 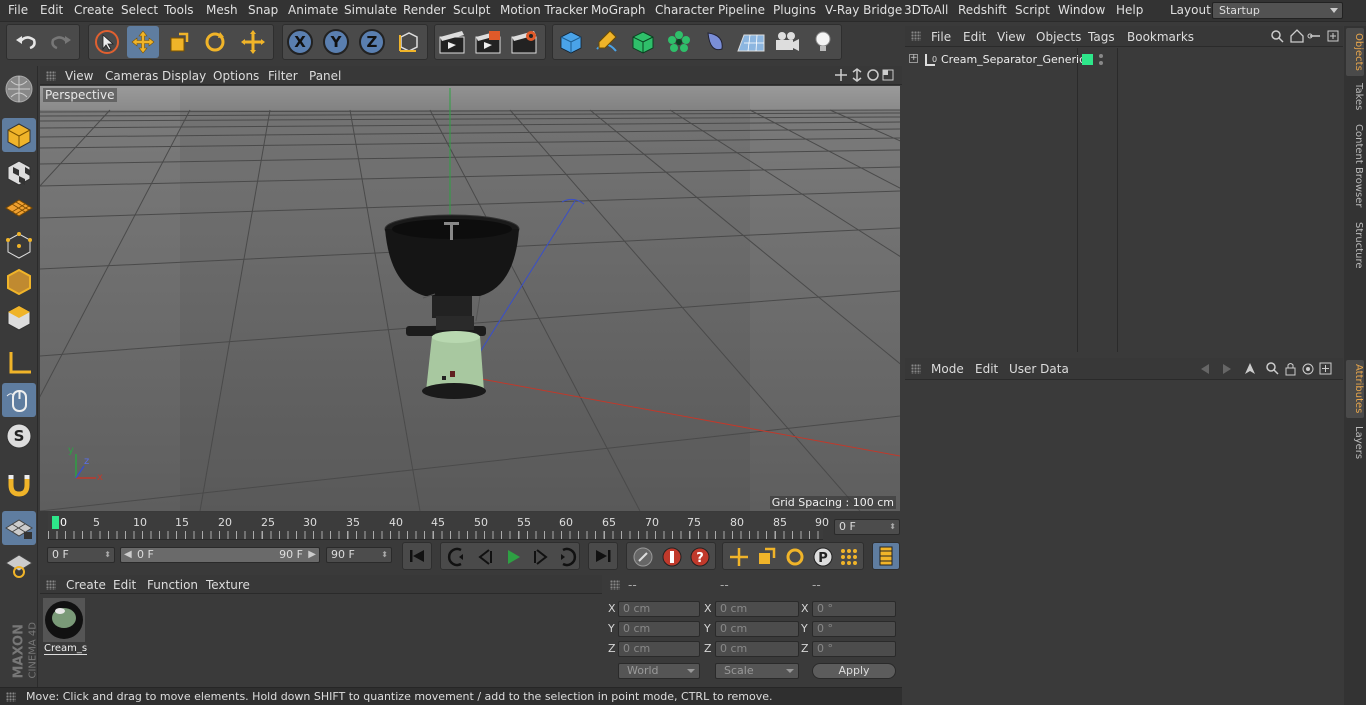 What do you see at coordinates (544, 10) in the screenshot?
I see `menu-motion-tracker: Motion Tracker` at bounding box center [544, 10].